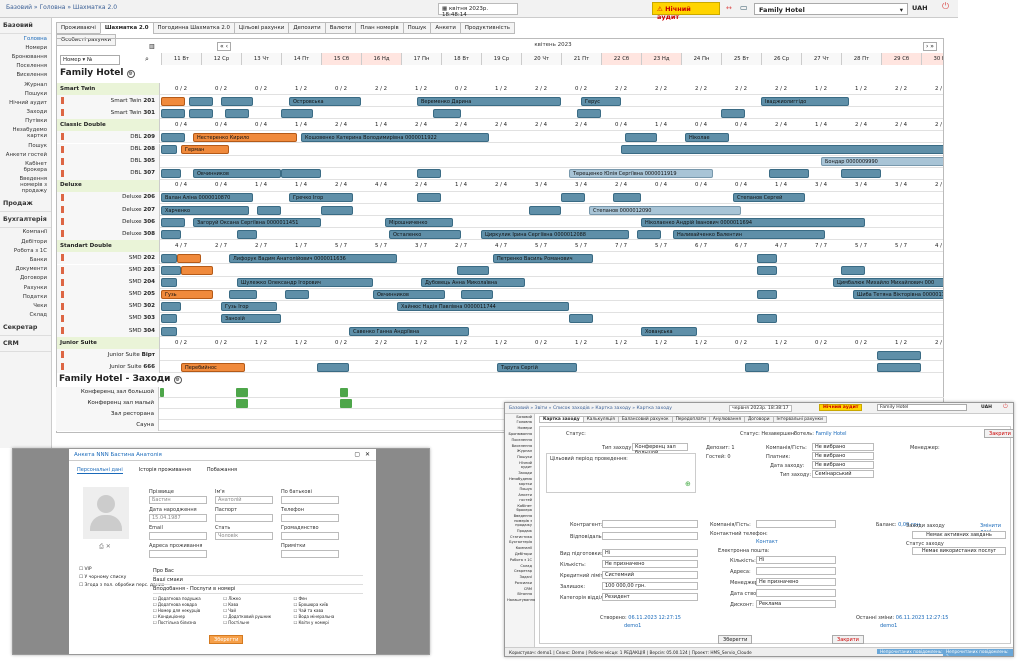 This screenshot has height=662, width=1024. Describe the element at coordinates (520, 601) in the screenshot. I see `event-nav-item: Налаштування` at that location.